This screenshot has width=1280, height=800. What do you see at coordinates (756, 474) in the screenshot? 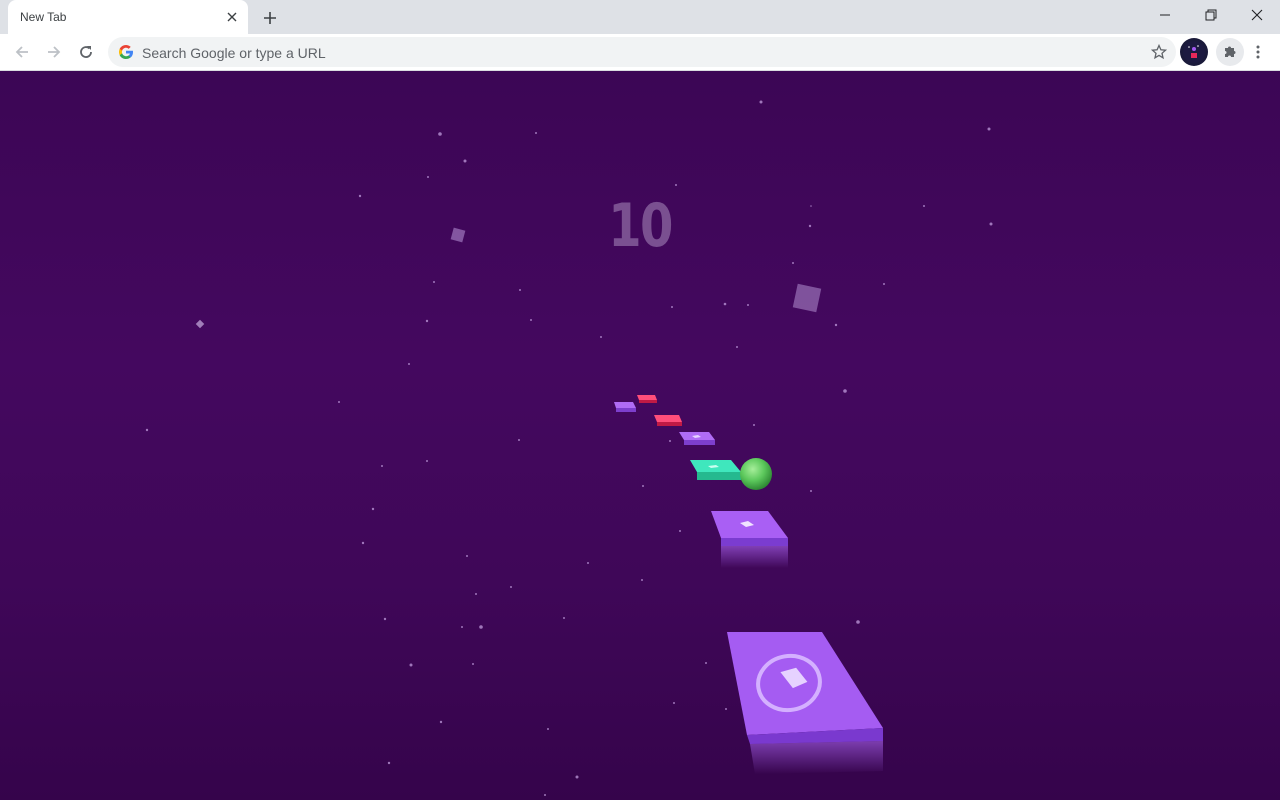
I see `player-ball` at bounding box center [756, 474].